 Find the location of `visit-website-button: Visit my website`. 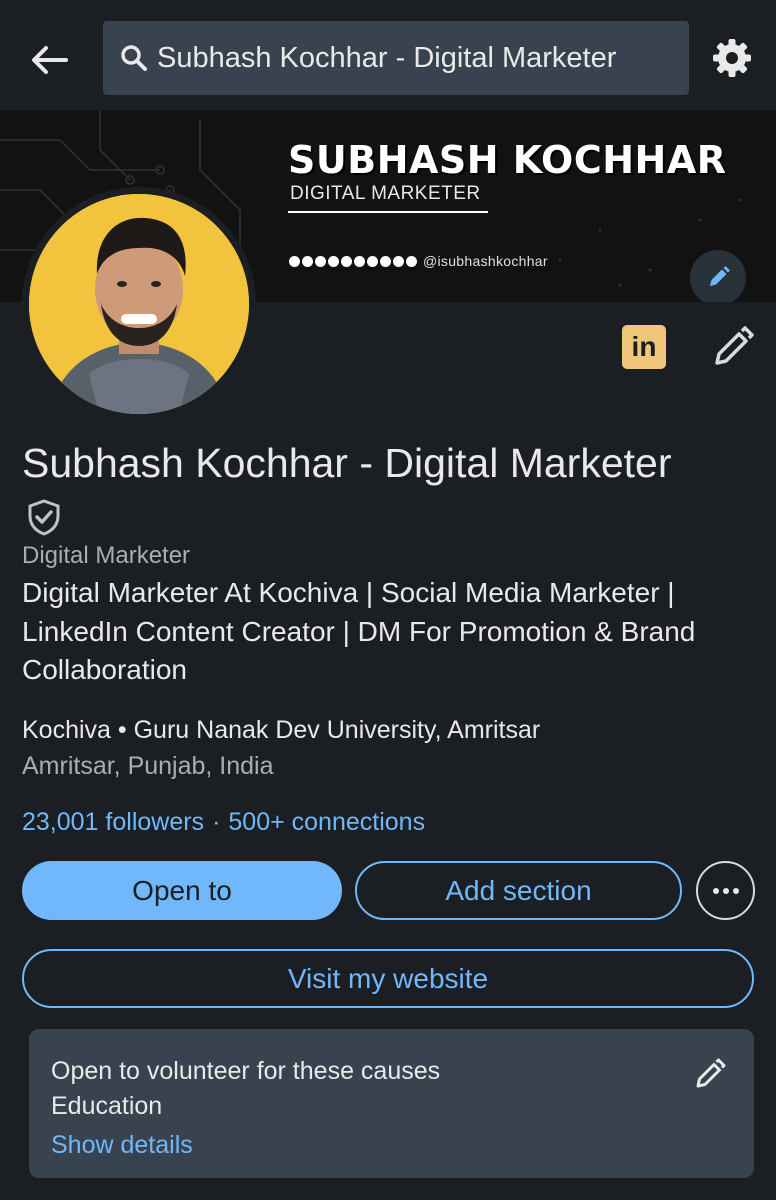

visit-website-button: Visit my website is located at coordinates (388, 978).